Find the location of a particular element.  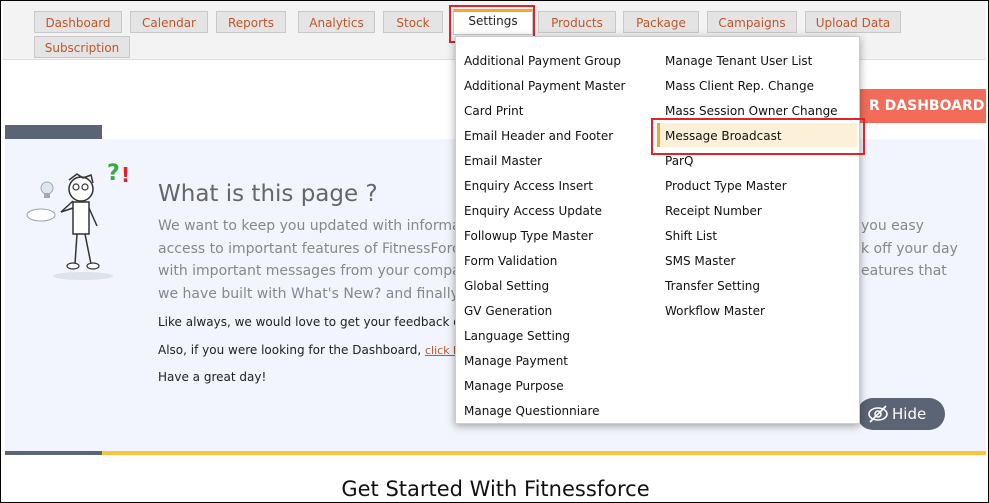

question-mark-green: ? is located at coordinates (113, 173).